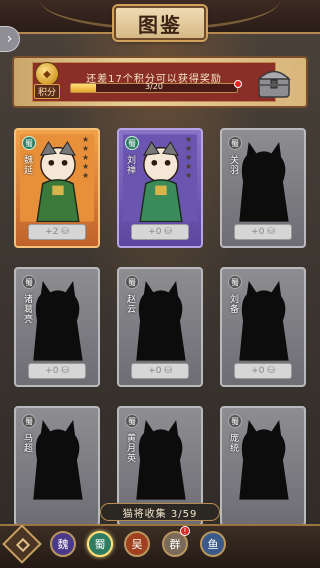 Image resolution: width=320 pixels, height=568 pixels. I want to click on general-card: 蜀庞统, so click(263, 466).